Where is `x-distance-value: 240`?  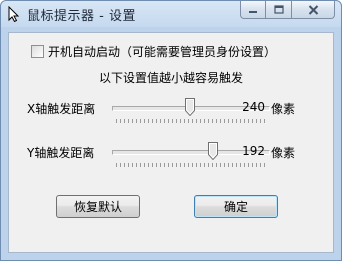 x-distance-value: 240 is located at coordinates (253, 107).